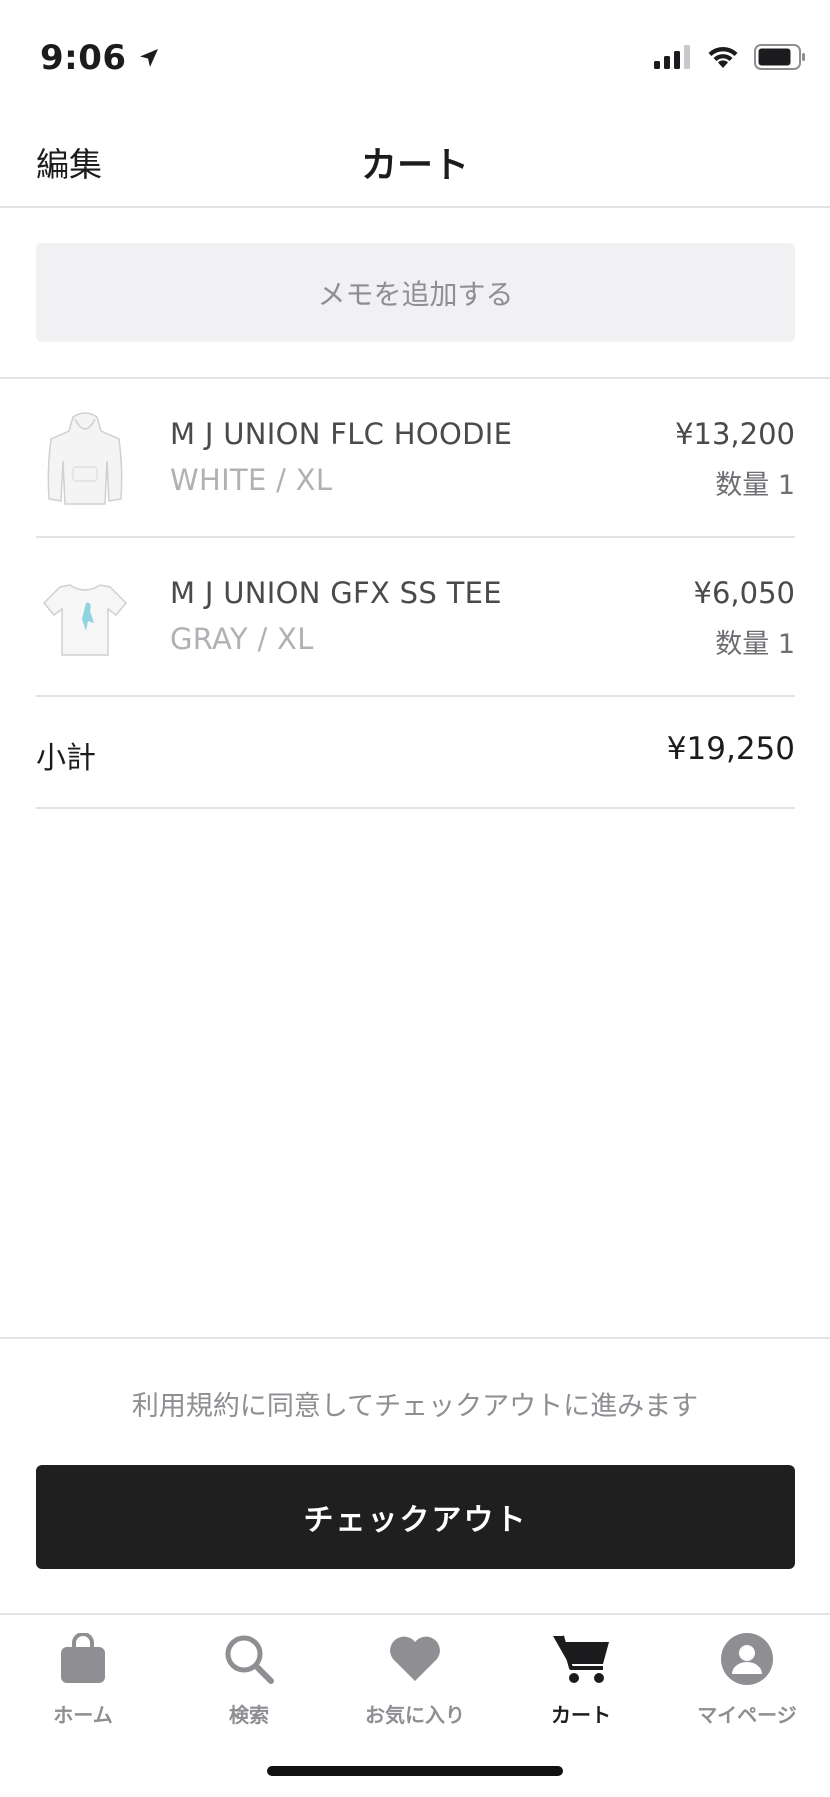  I want to click on status-time: 9:06, so click(100, 58).